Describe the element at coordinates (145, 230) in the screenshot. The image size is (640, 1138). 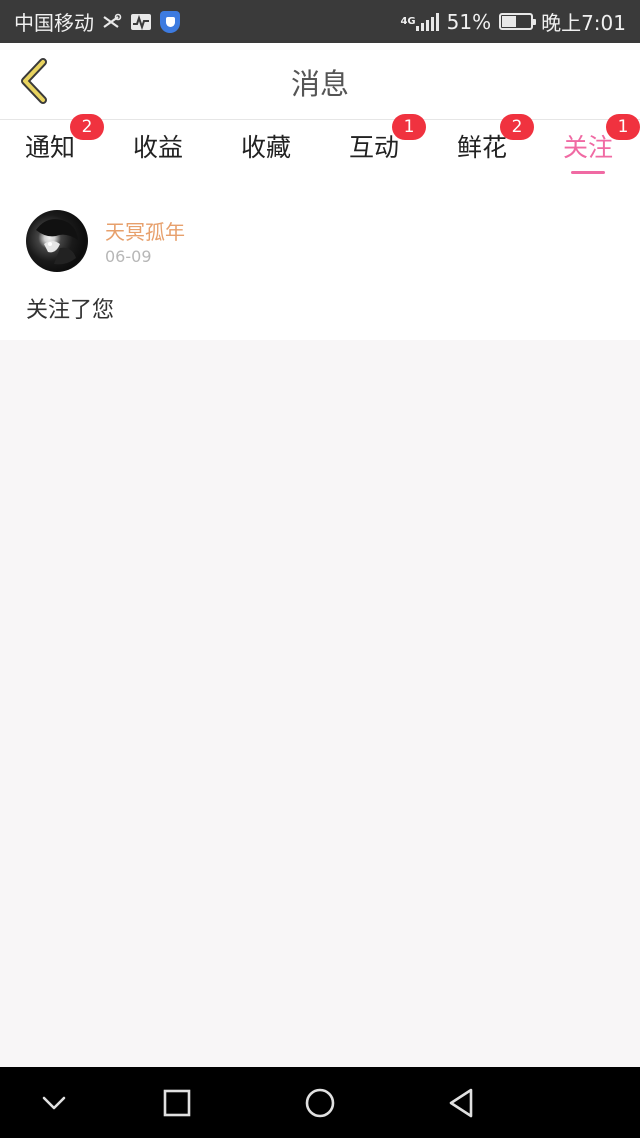
I see `username: 天冥孤年` at that location.